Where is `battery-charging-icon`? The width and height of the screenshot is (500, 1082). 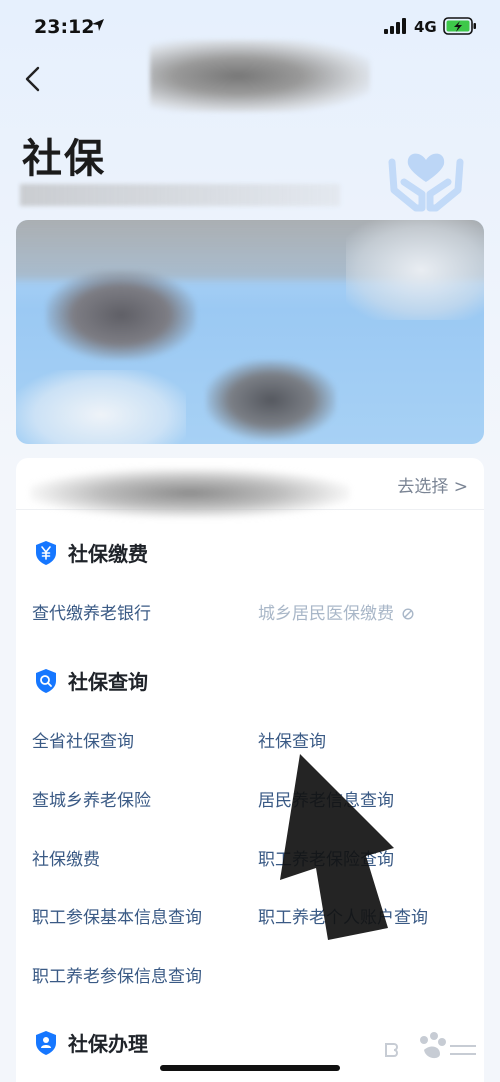
battery-charging-icon is located at coordinates (459, 26).